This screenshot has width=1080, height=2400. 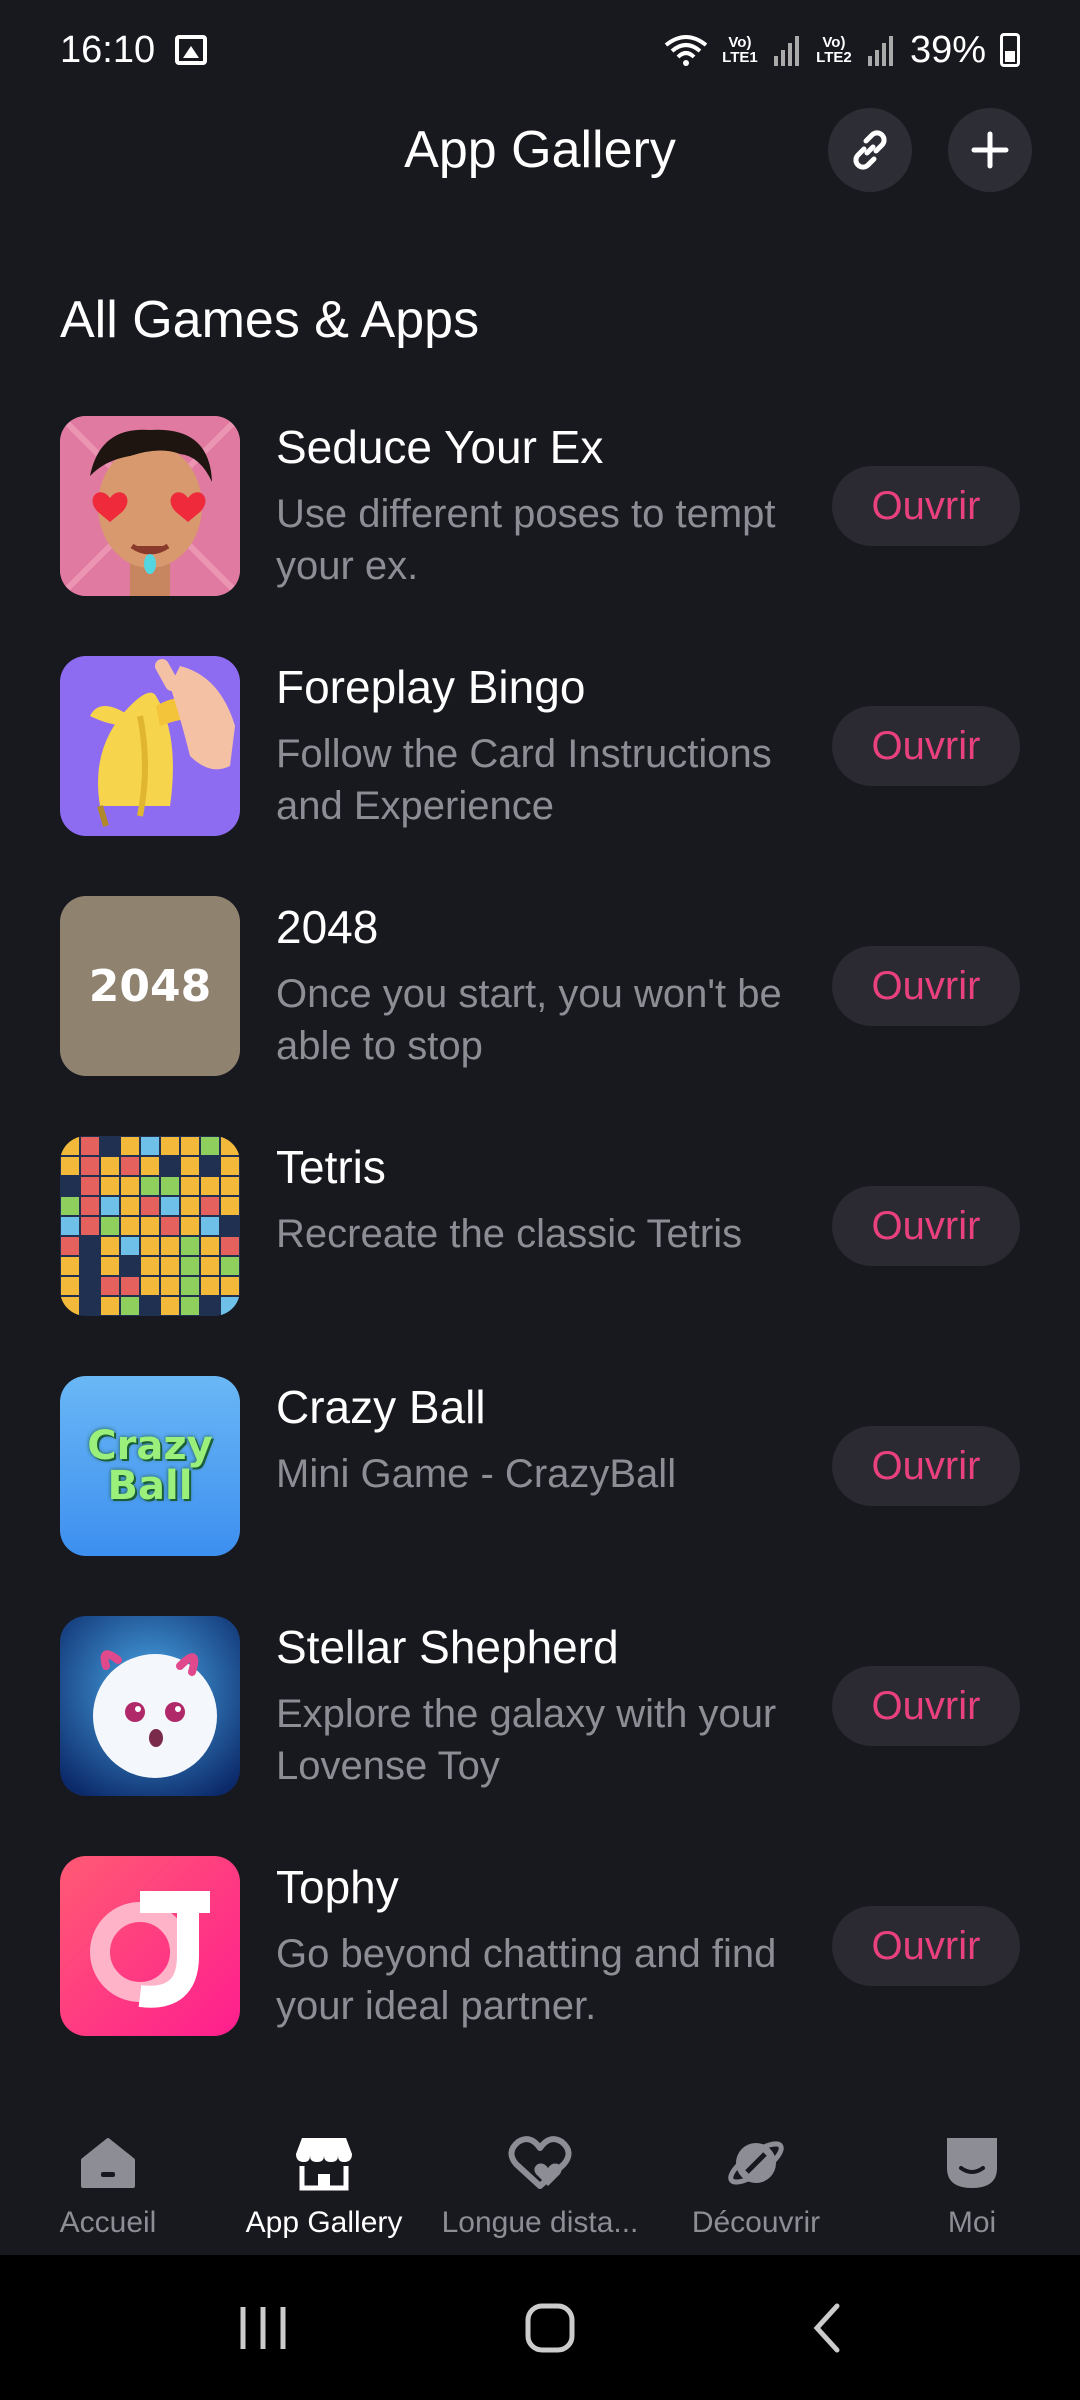 I want to click on link-button, so click(x=870, y=150).